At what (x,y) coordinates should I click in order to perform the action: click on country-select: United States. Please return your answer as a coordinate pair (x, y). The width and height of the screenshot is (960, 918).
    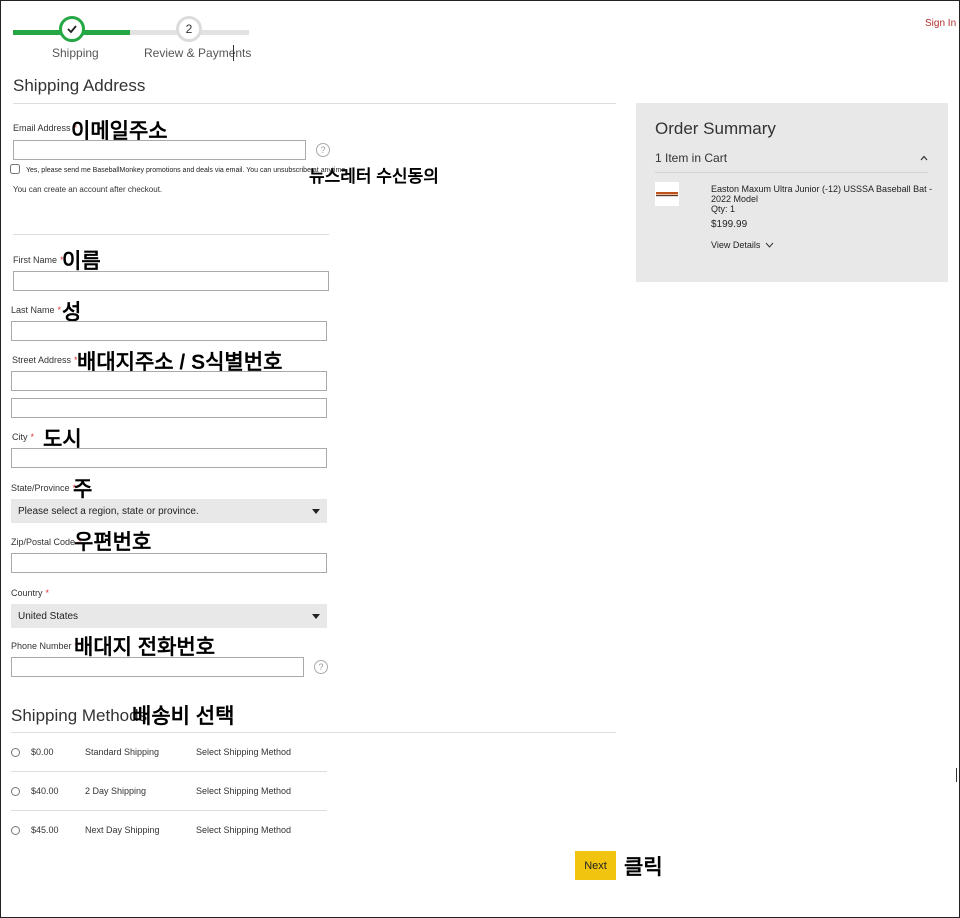
    Looking at the image, I should click on (169, 616).